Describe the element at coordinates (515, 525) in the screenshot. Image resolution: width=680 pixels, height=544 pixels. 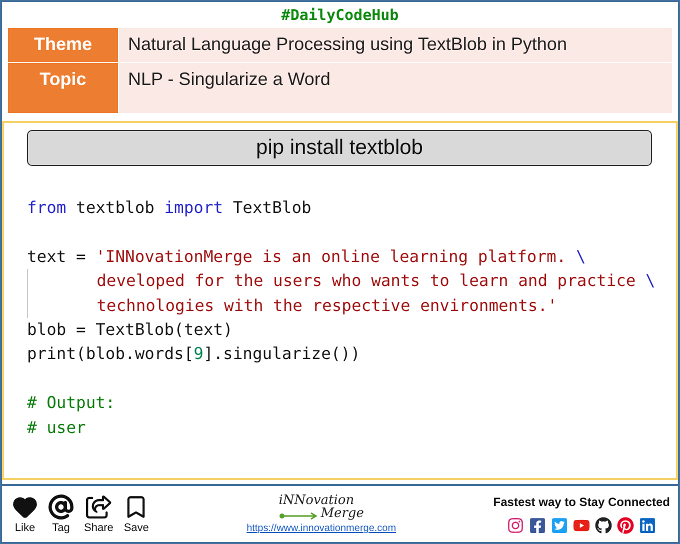
I see `instagram-icon` at that location.